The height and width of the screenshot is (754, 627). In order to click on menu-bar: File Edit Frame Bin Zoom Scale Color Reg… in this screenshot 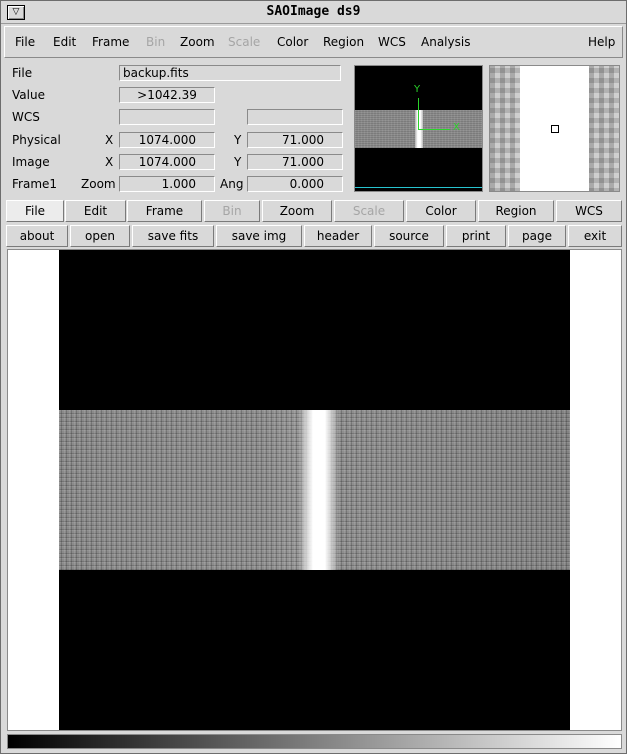, I will do `click(313, 42)`.